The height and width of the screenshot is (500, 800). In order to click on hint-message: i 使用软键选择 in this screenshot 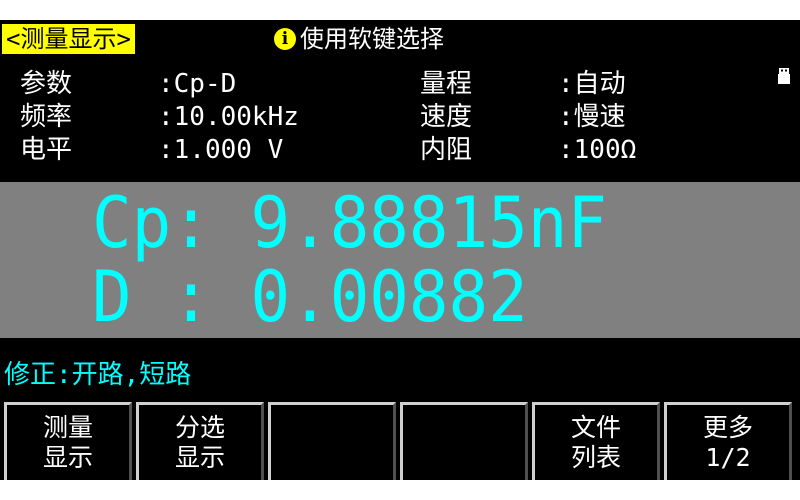, I will do `click(359, 39)`.